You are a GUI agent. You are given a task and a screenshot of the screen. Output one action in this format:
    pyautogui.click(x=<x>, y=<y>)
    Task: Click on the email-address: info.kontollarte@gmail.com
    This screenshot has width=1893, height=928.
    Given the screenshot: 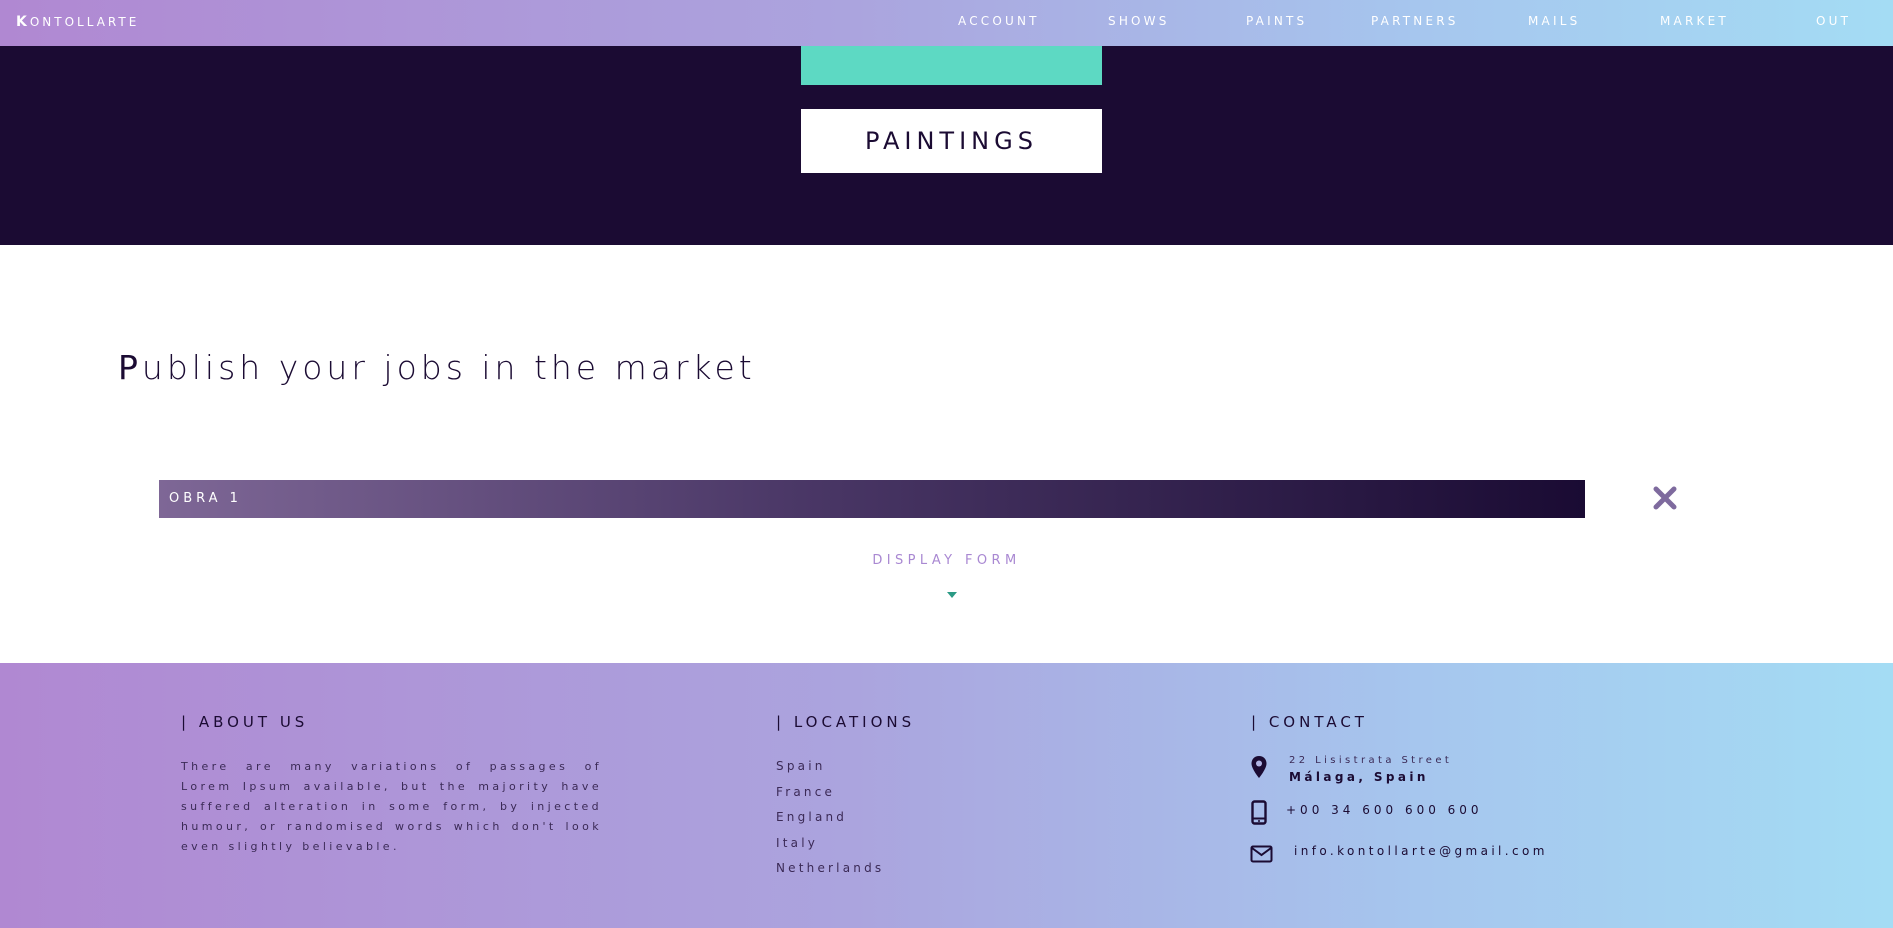 What is the action you would take?
    pyautogui.click(x=1421, y=851)
    